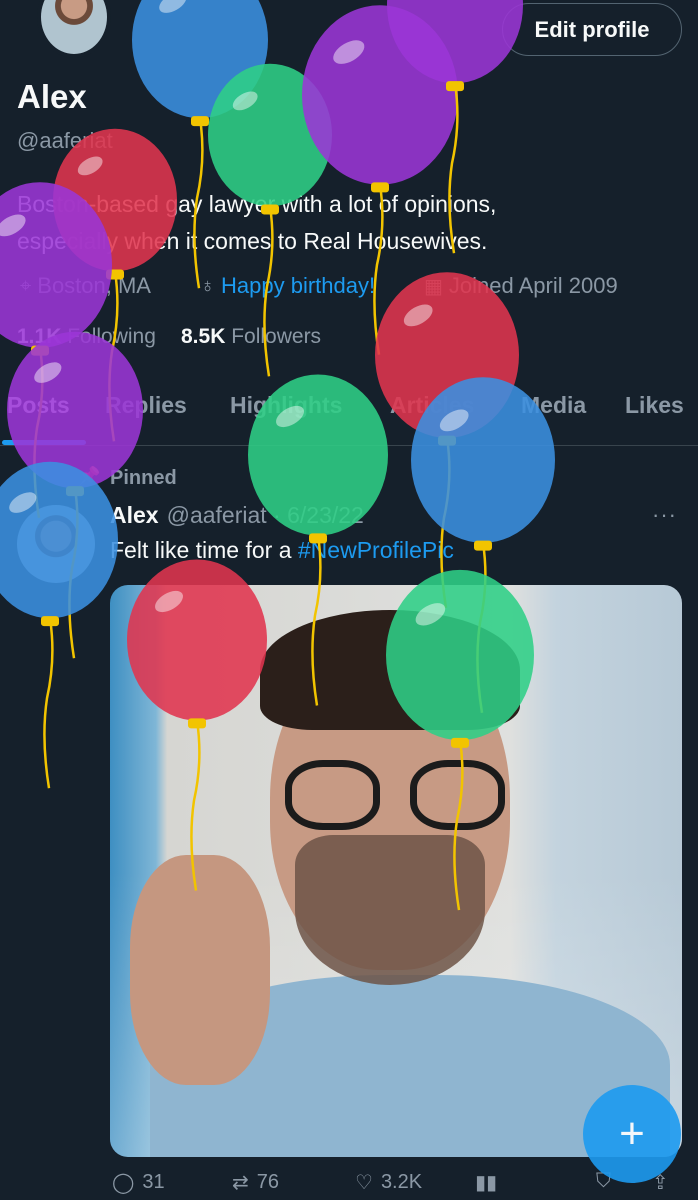 The width and height of the screenshot is (698, 1200). Describe the element at coordinates (94, 285) in the screenshot. I see `location-text: Boston, MA` at that location.